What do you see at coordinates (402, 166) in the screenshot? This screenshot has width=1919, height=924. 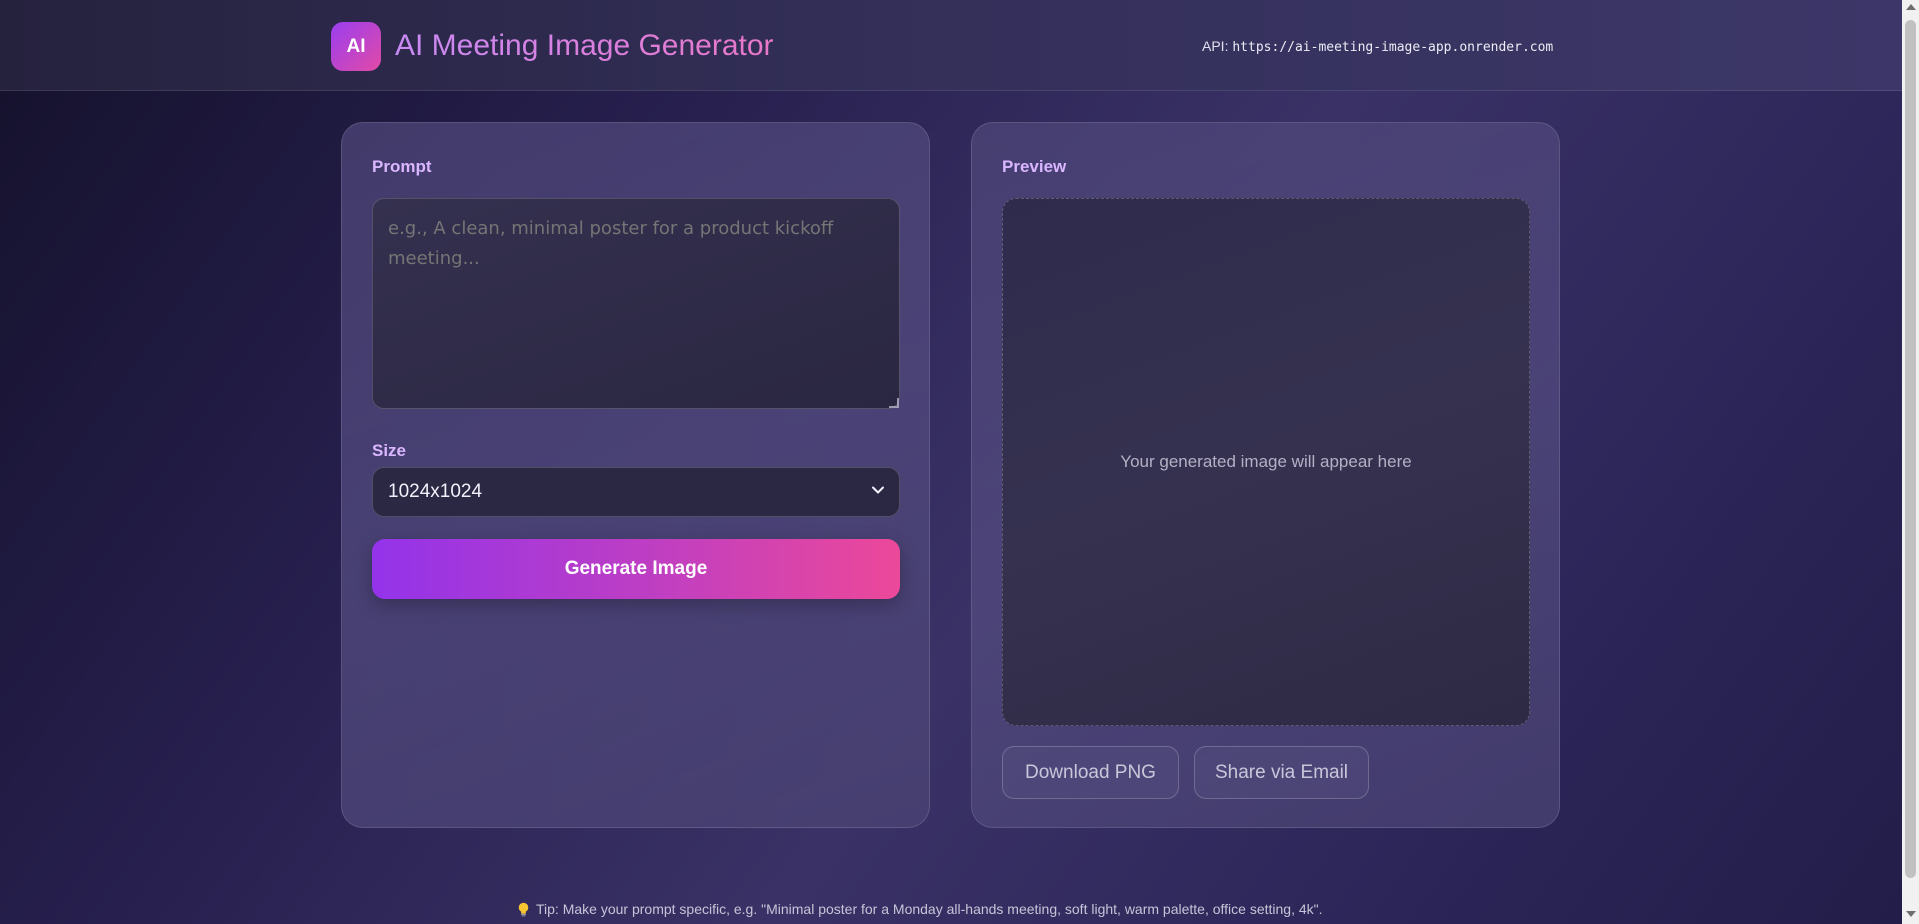 I see `prompt-label: Prompt` at bounding box center [402, 166].